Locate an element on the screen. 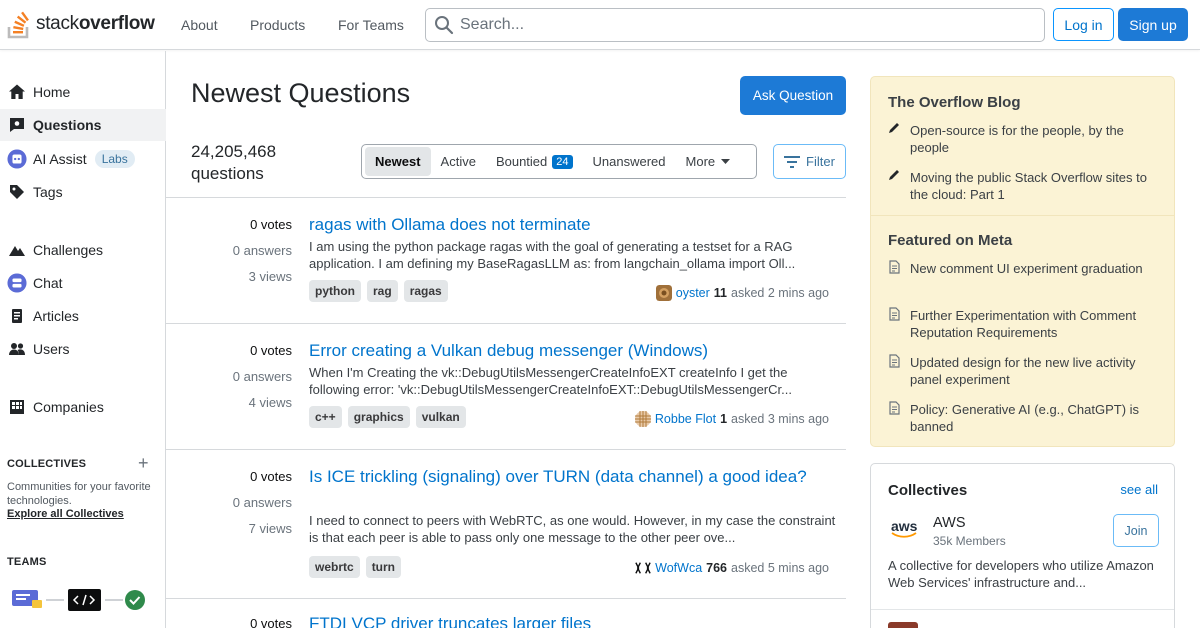 The height and width of the screenshot is (628, 1200). question-count: 24,205,468 questions is located at coordinates (233, 163).